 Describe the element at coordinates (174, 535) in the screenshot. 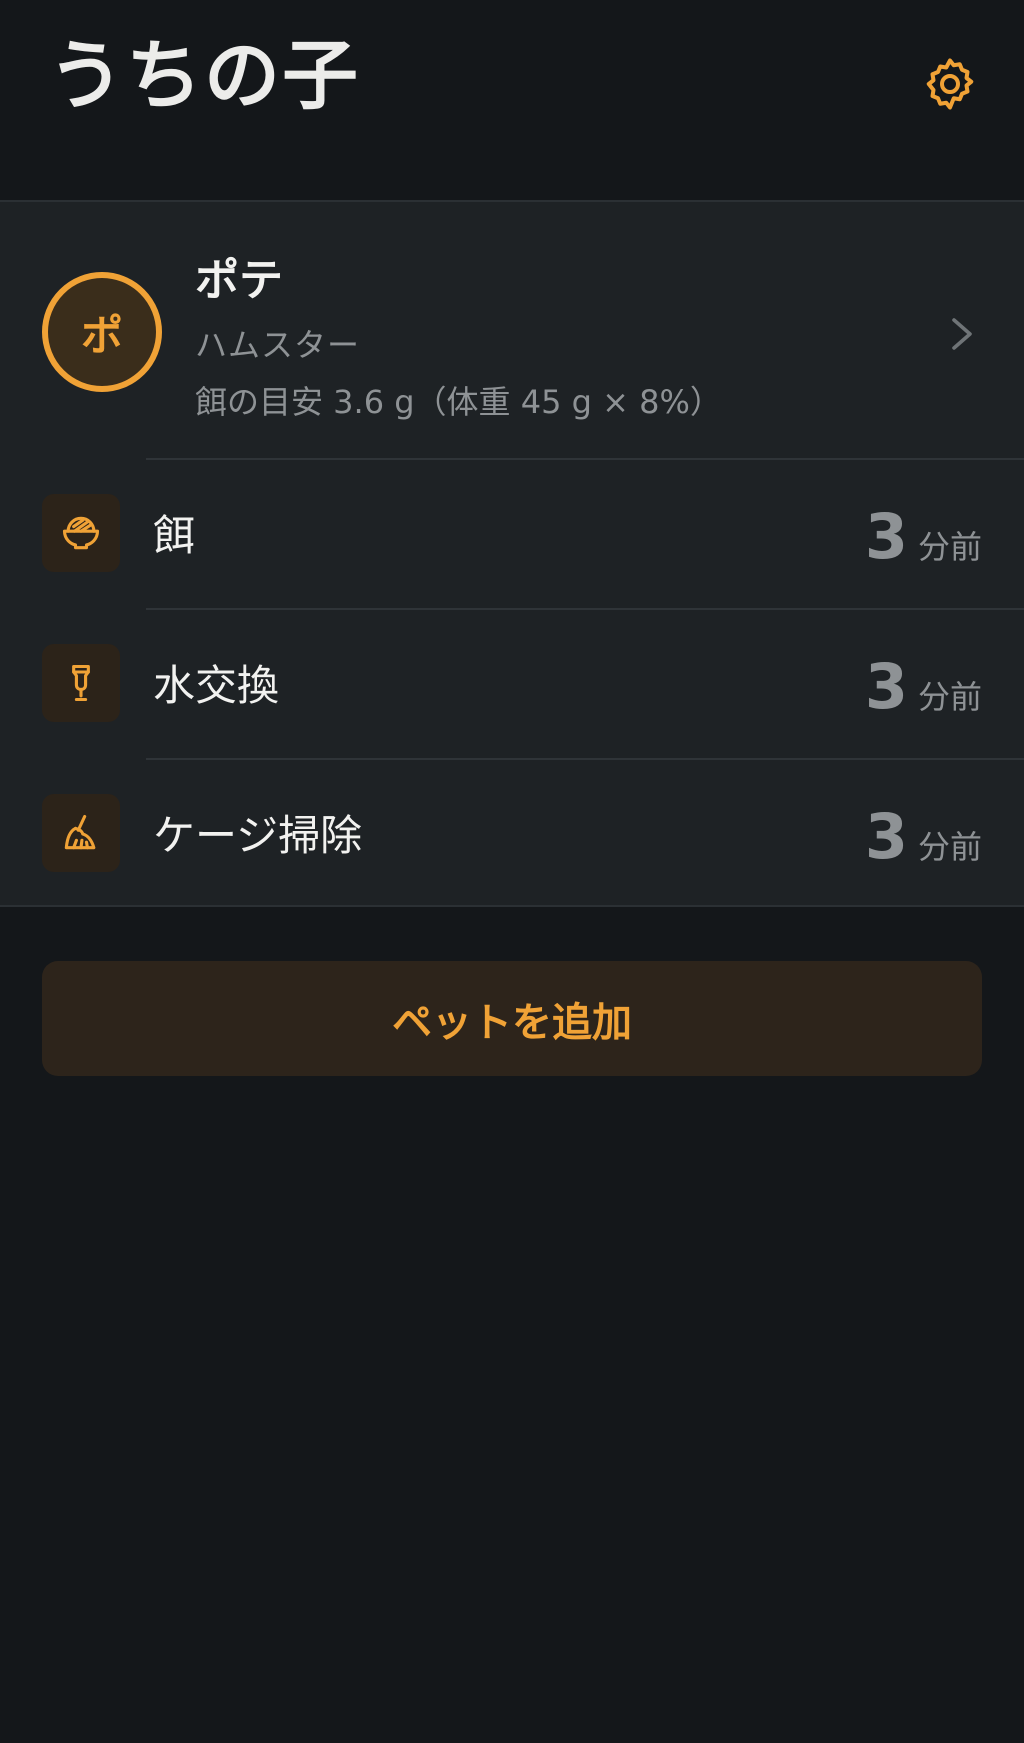

I see `task-label: 餌` at that location.